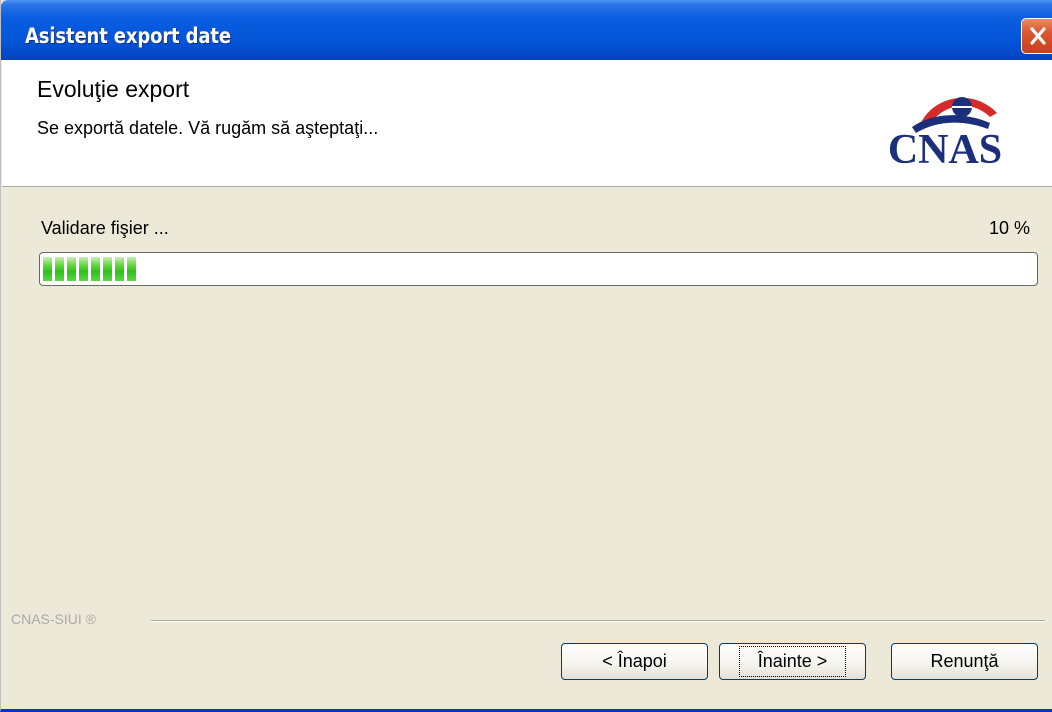  Describe the element at coordinates (538, 269) in the screenshot. I see `progress-bar` at that location.